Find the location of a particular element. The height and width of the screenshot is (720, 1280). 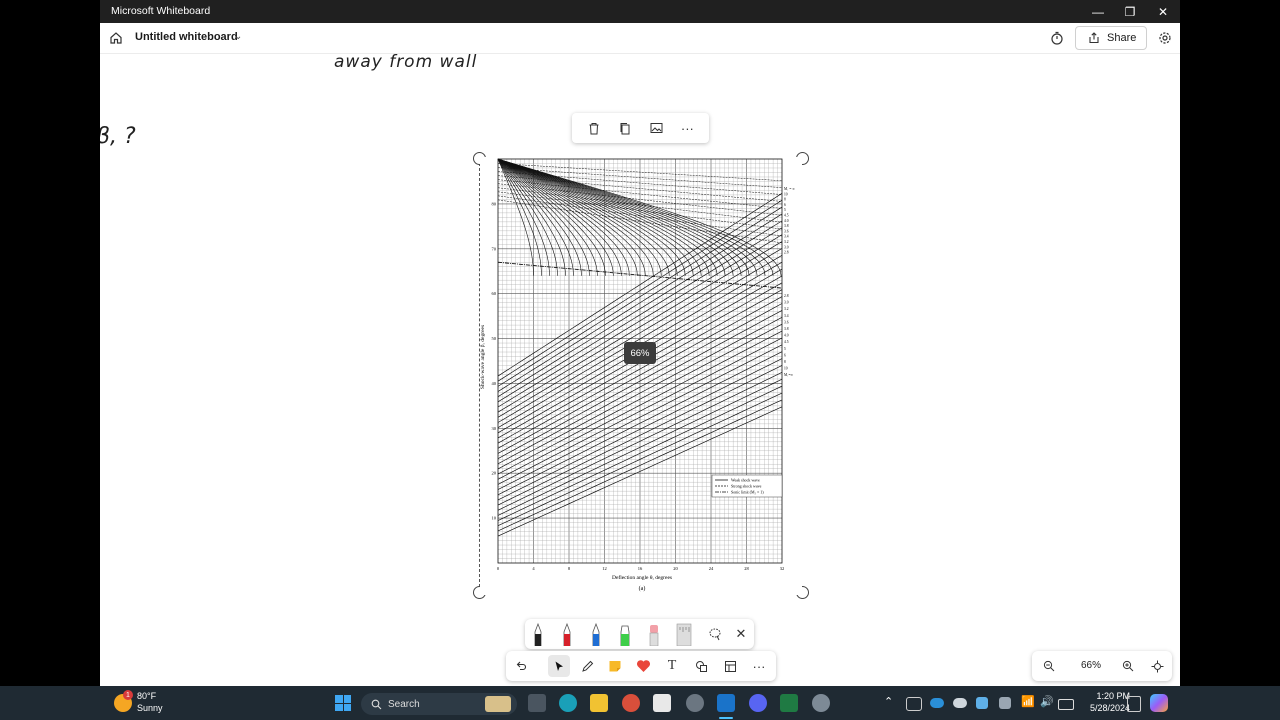

shapes-icon is located at coordinates (701, 666).